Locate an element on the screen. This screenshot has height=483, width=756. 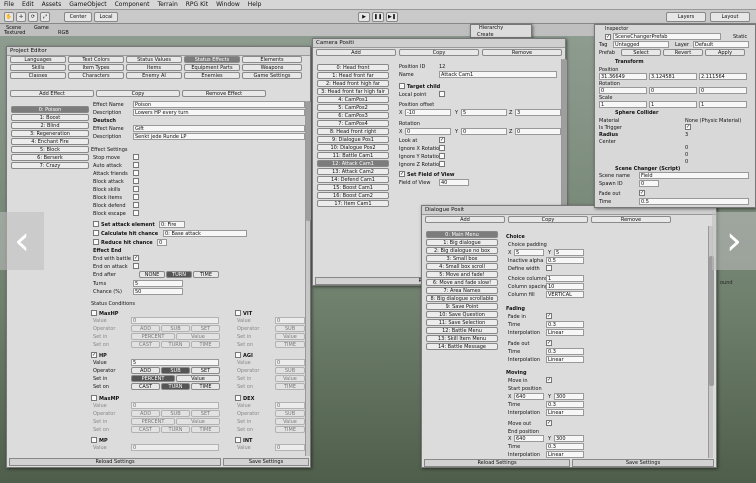
pivot-local-button: Local is located at coordinates (106, 17).